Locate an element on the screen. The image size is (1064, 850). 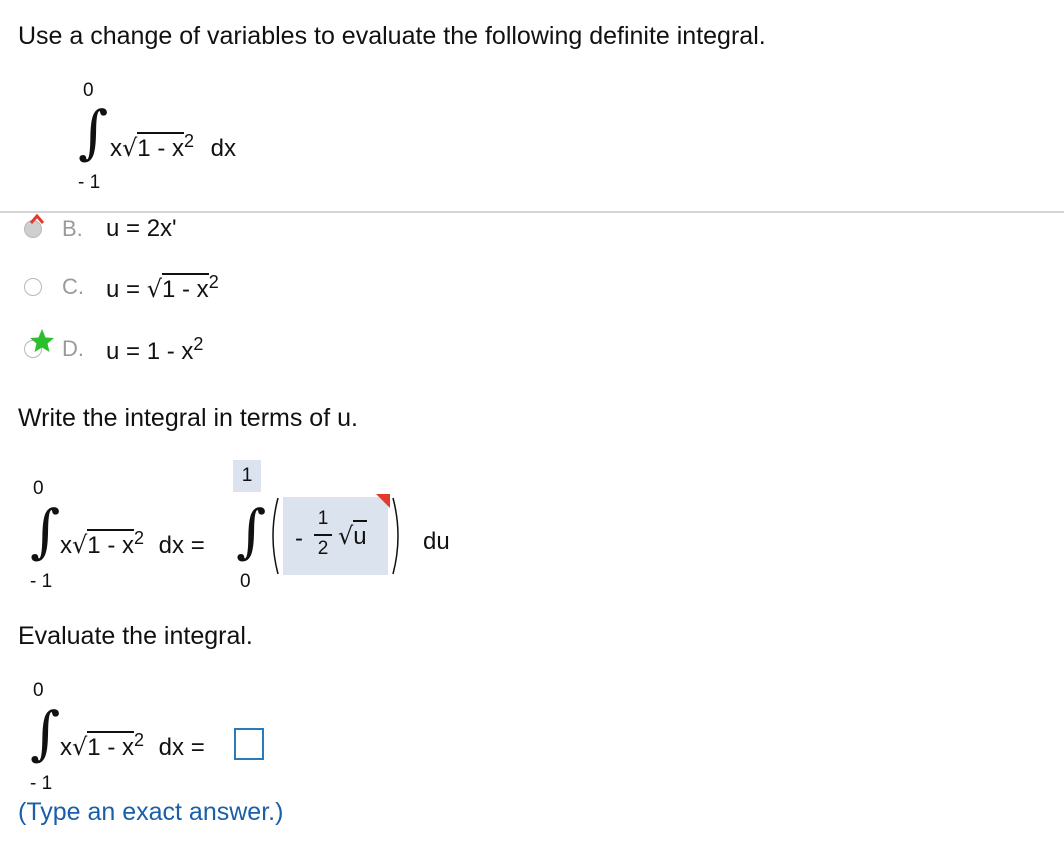
part3-equation: 0 ∫ - 1 x√1 - x2 dx = is located at coordinates (168, 733).